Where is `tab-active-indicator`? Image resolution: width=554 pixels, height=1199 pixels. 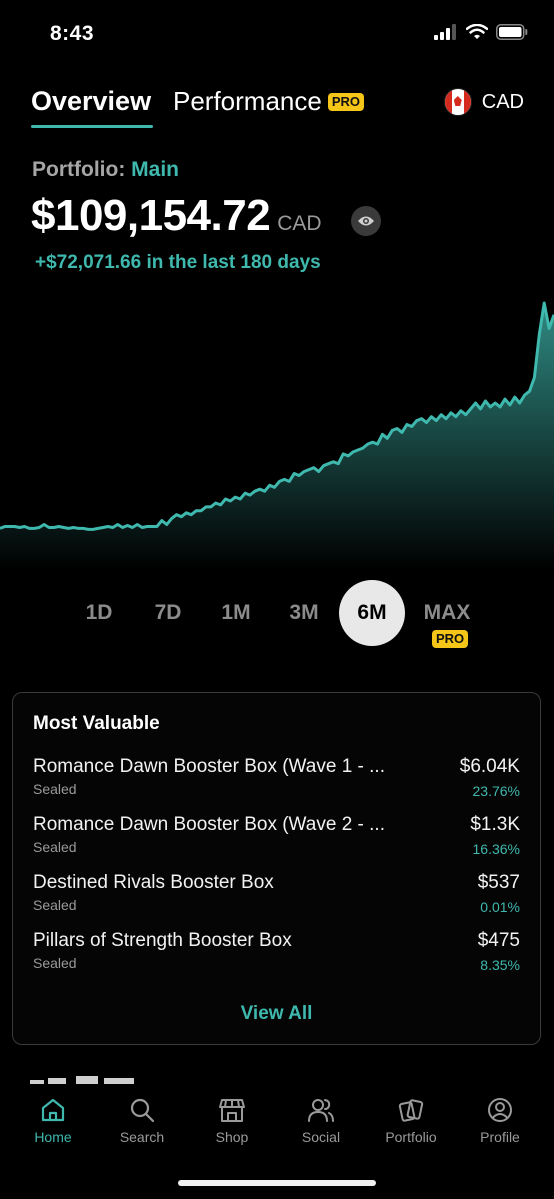 tab-active-indicator is located at coordinates (92, 126).